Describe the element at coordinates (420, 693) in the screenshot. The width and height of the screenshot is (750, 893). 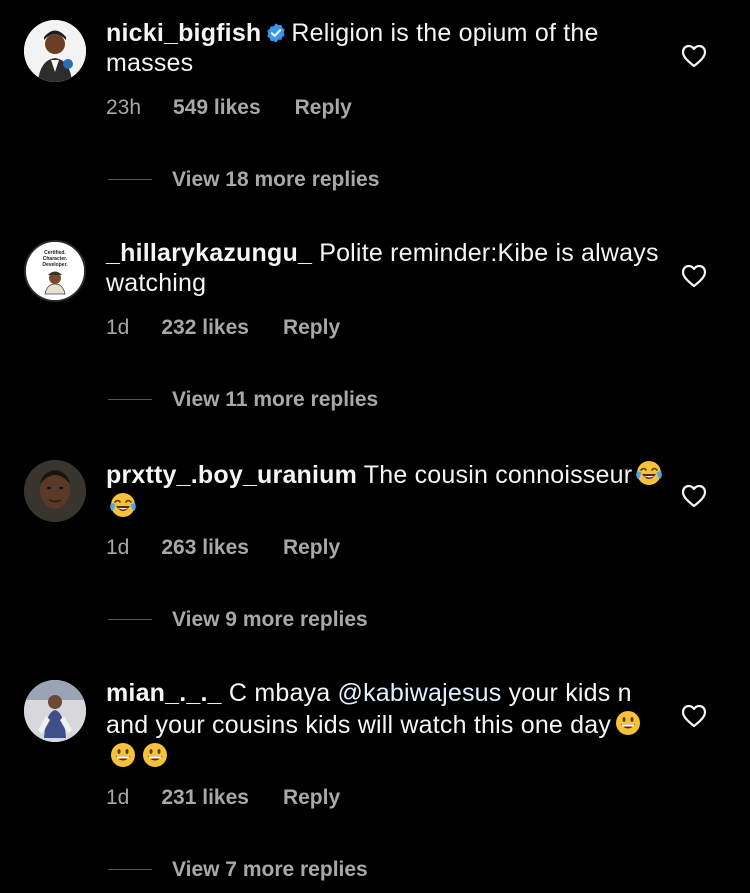
I see `mention-link: @kabiwajesus` at that location.